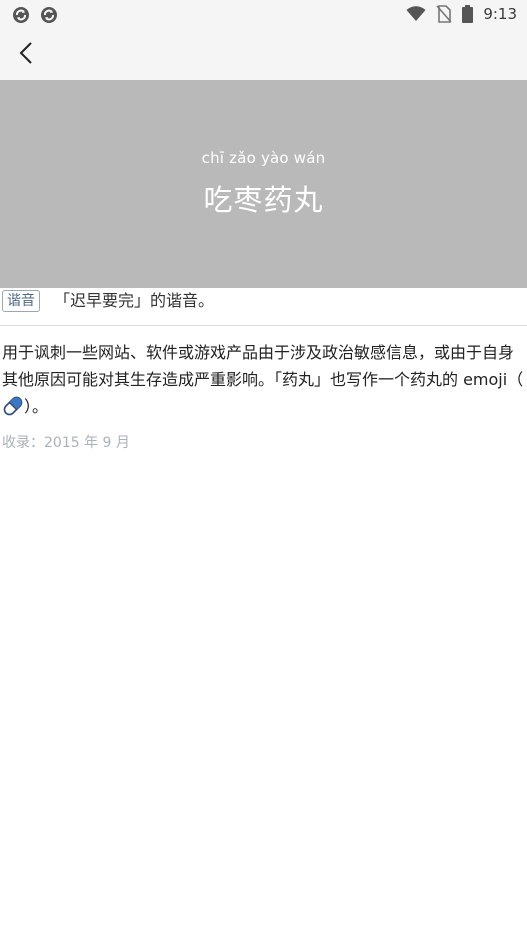 This screenshot has height=939, width=527. Describe the element at coordinates (66, 443) in the screenshot. I see `record-date: 收录：2015 年 9 月` at that location.